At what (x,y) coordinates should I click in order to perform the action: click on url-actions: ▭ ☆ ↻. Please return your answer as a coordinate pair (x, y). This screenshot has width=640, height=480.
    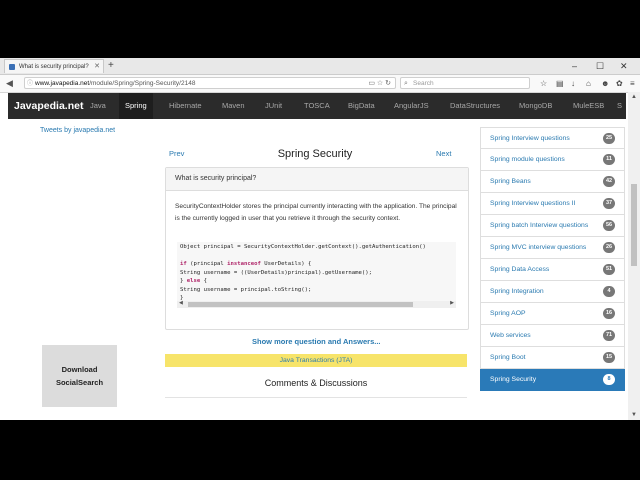
    Looking at the image, I should click on (379, 84).